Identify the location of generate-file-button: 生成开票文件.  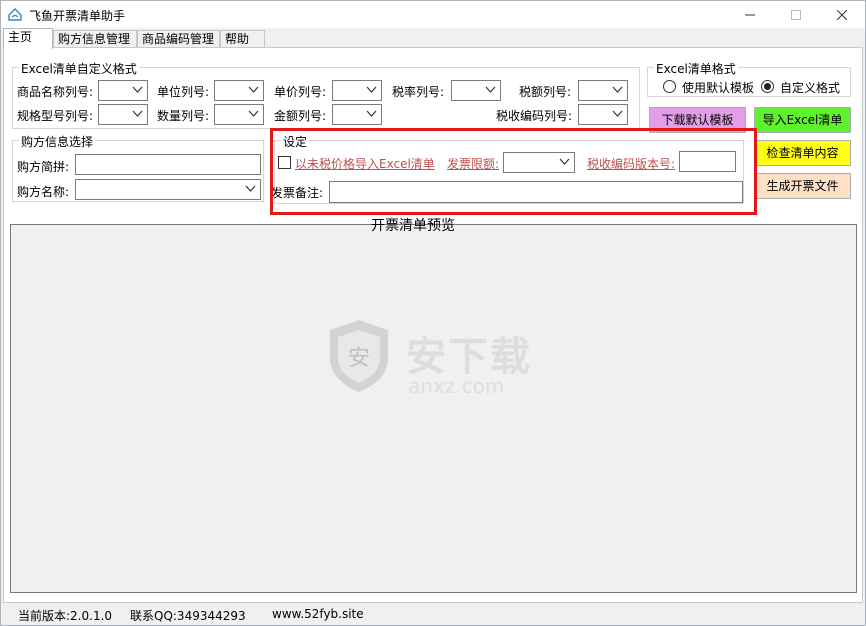
(802, 186).